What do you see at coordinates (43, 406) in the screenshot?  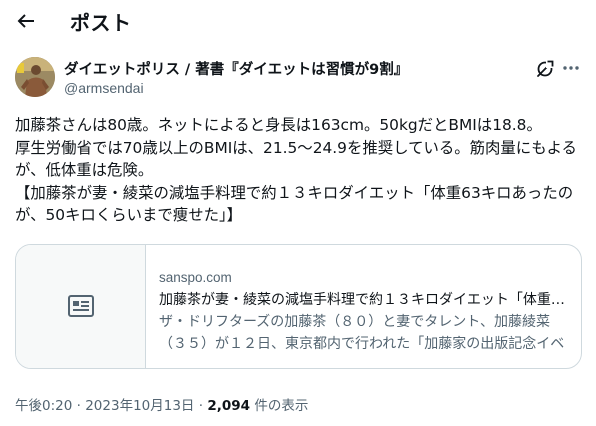 I see `tweet-time: 午後0:20` at bounding box center [43, 406].